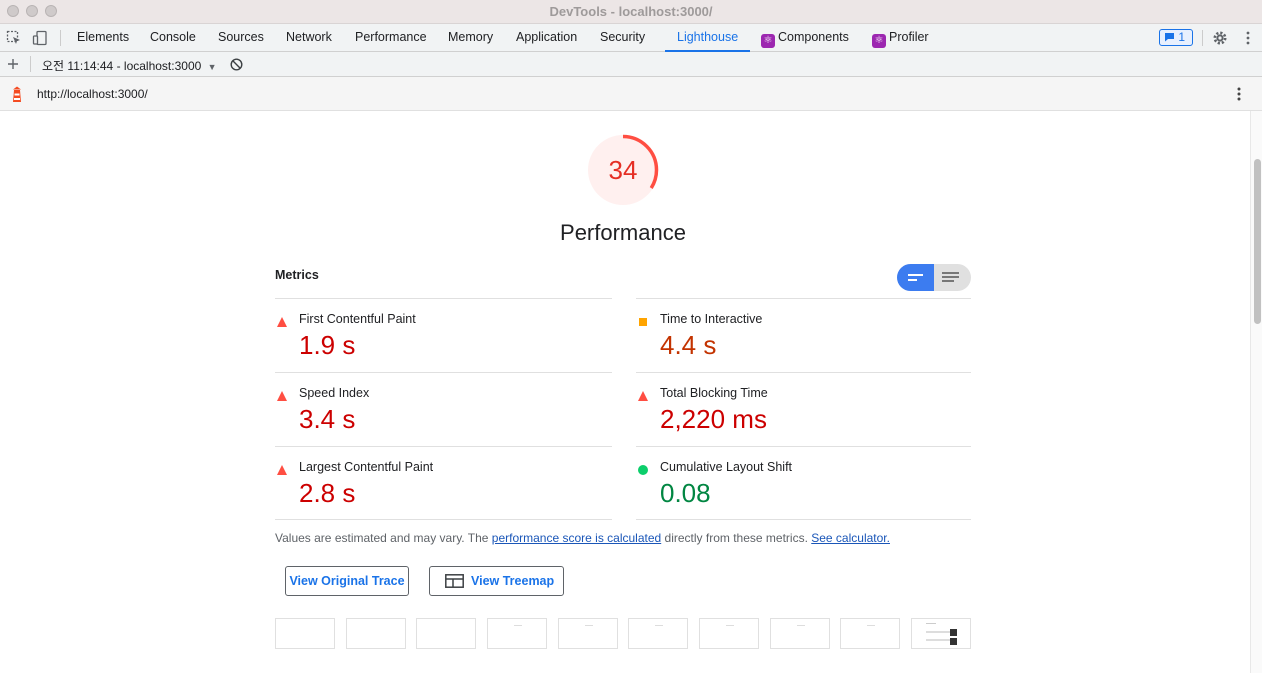 This screenshot has height=673, width=1262. Describe the element at coordinates (1257, 241) in the screenshot. I see `scrollbar-thumb` at that location.